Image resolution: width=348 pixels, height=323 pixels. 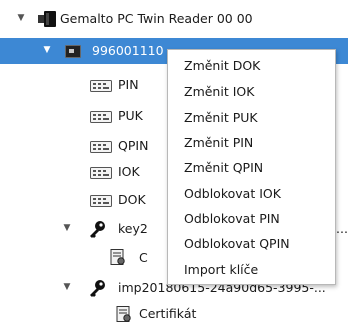 I want to click on menu-item-change-pin: Změnit PIN, so click(x=251, y=143).